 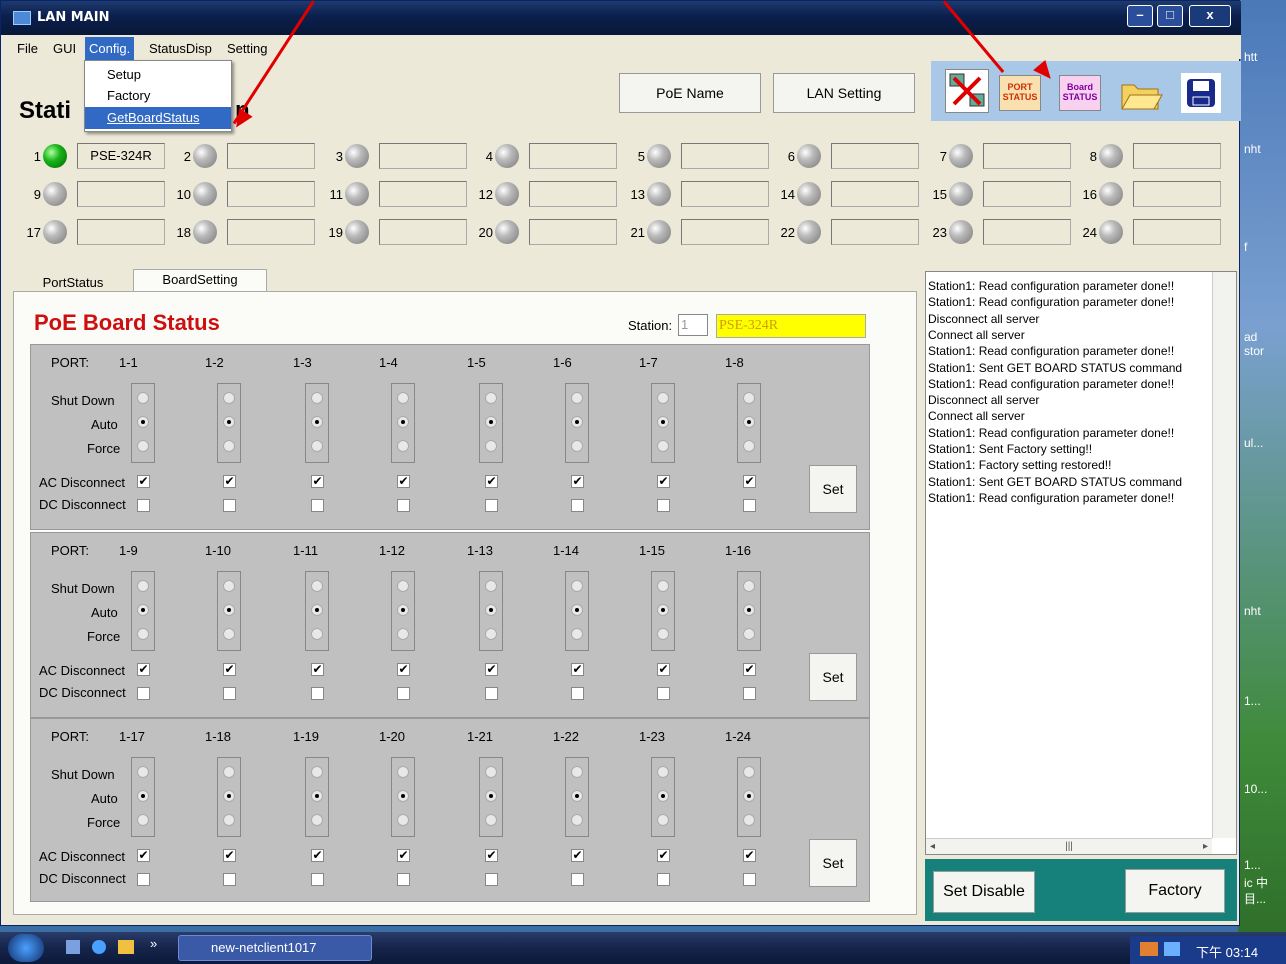 What do you see at coordinates (126, 947) in the screenshot?
I see `explorer-icon` at bounding box center [126, 947].